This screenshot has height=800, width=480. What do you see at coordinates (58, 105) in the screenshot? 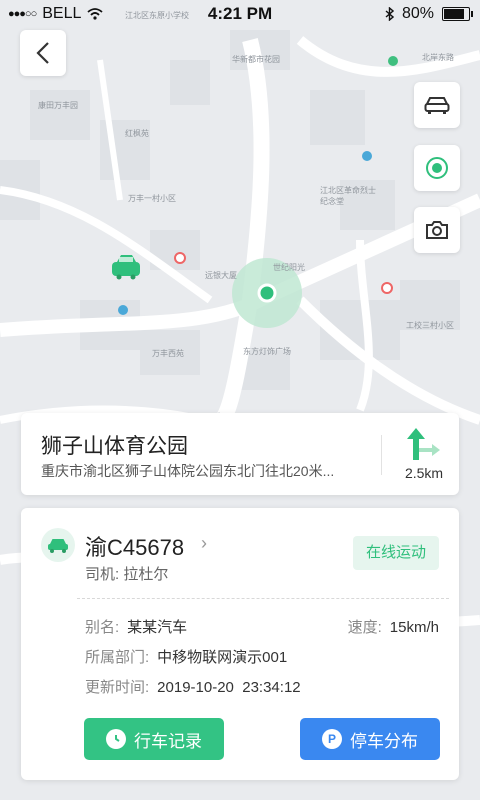
I see `poi-label: 康田万丰园` at bounding box center [58, 105].